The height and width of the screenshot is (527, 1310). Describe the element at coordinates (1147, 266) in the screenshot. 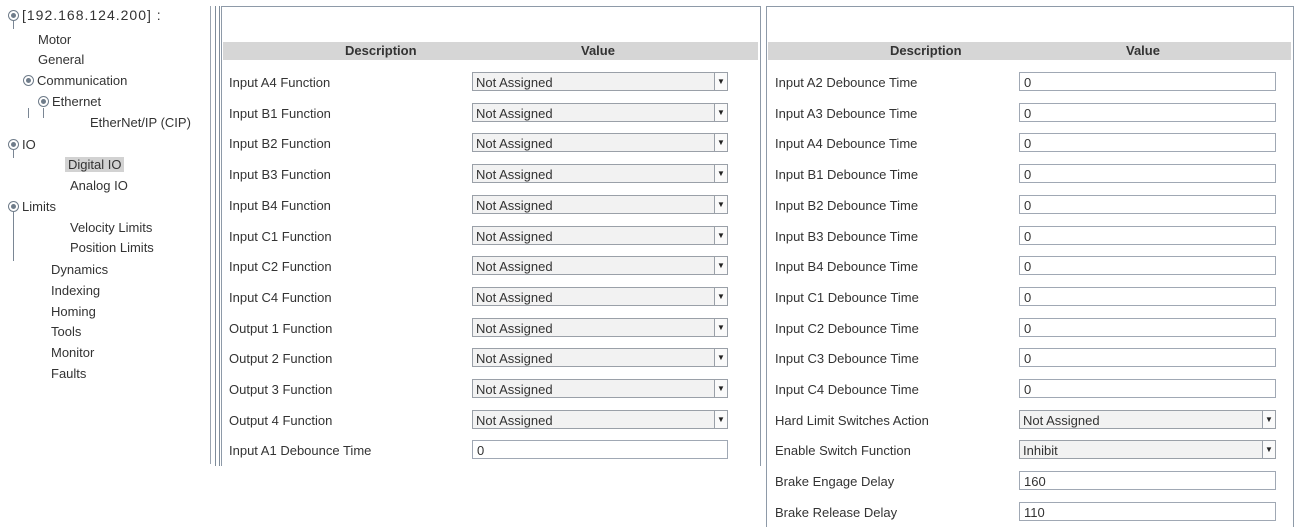

I see `input-b4-debounce-time-input: 0` at that location.